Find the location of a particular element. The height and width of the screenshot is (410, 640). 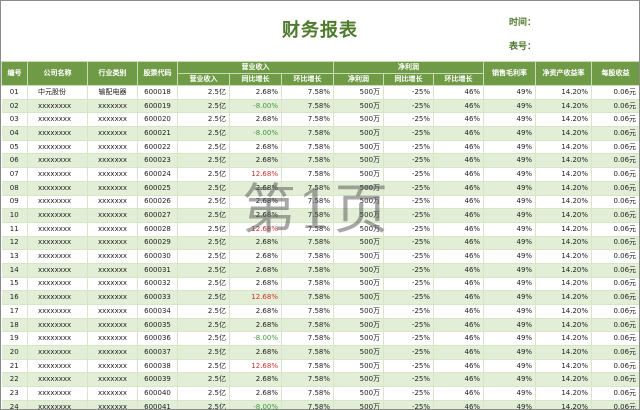

cell-stock-code: 600040 is located at coordinates (157, 393).